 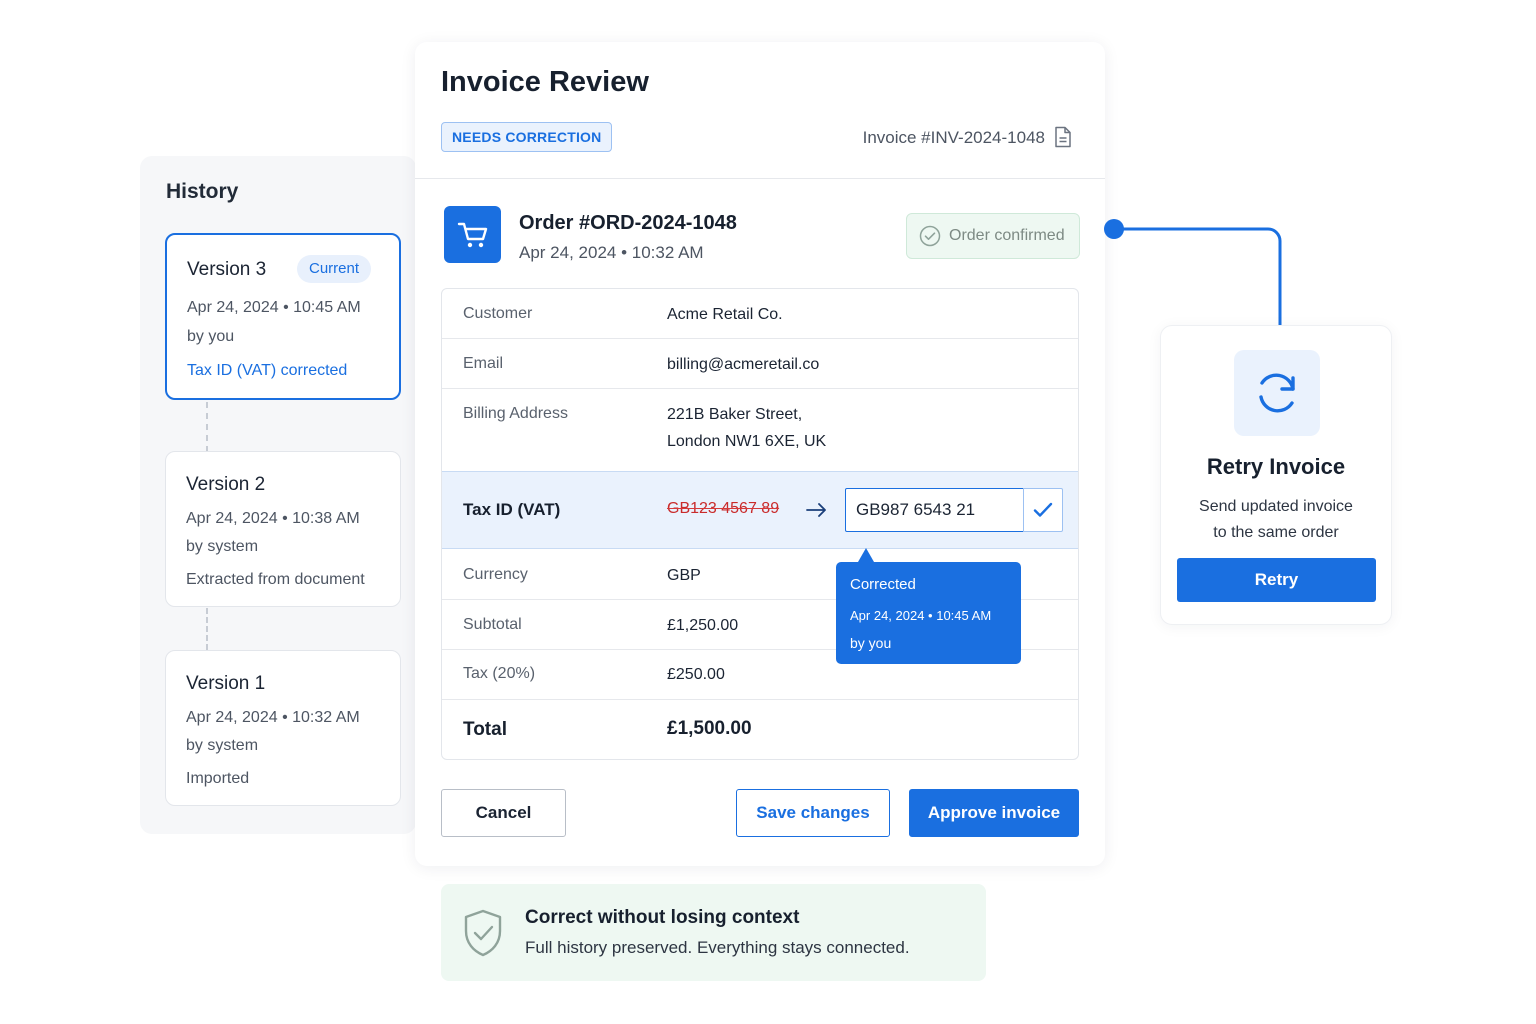 What do you see at coordinates (515, 413) in the screenshot?
I see `field-label: Billing Address` at bounding box center [515, 413].